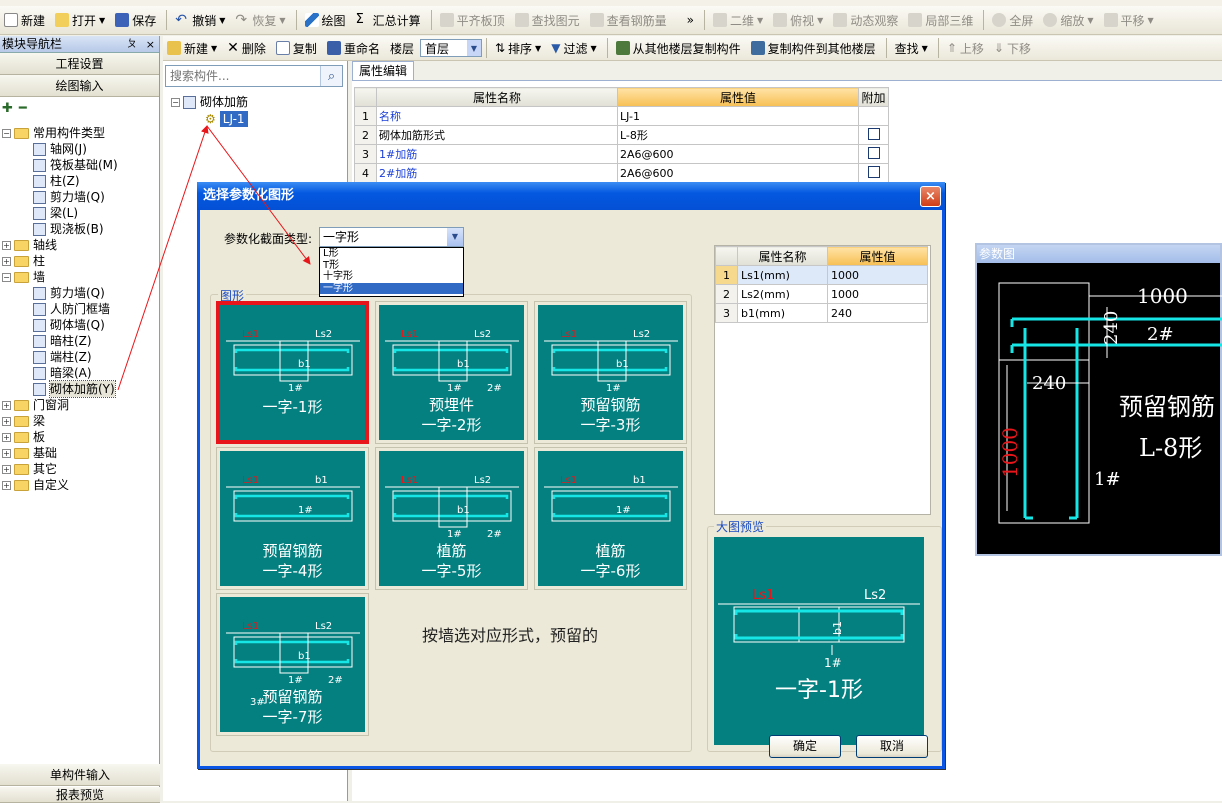 This screenshot has width=1222, height=803. I want to click on nav-tree-item: 筏板基础(M), so click(75, 165).